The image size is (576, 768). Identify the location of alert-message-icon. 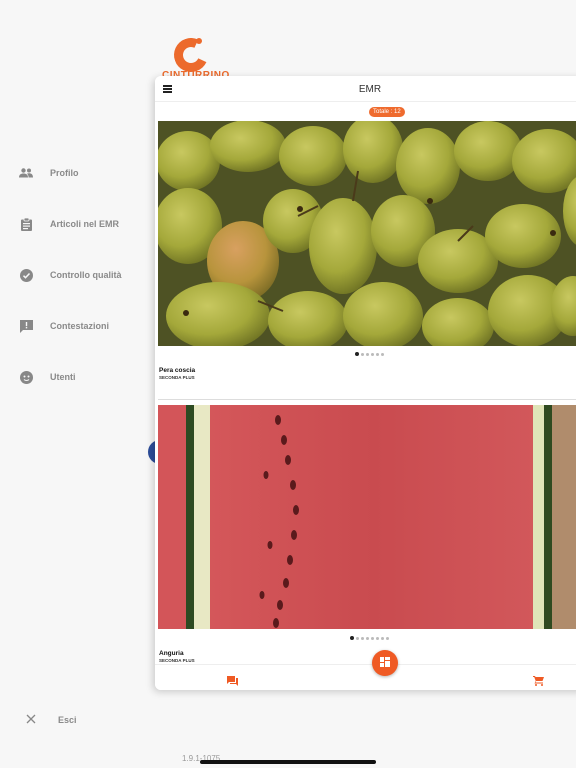
(26, 326).